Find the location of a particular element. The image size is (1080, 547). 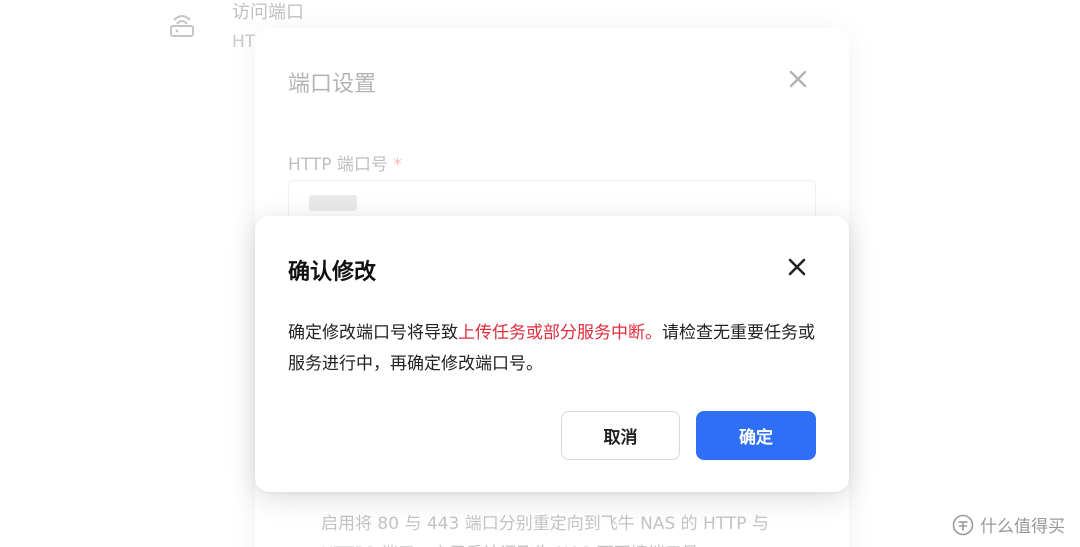

message-warning: 上传任务或部分服务中断。 is located at coordinates (560, 333).